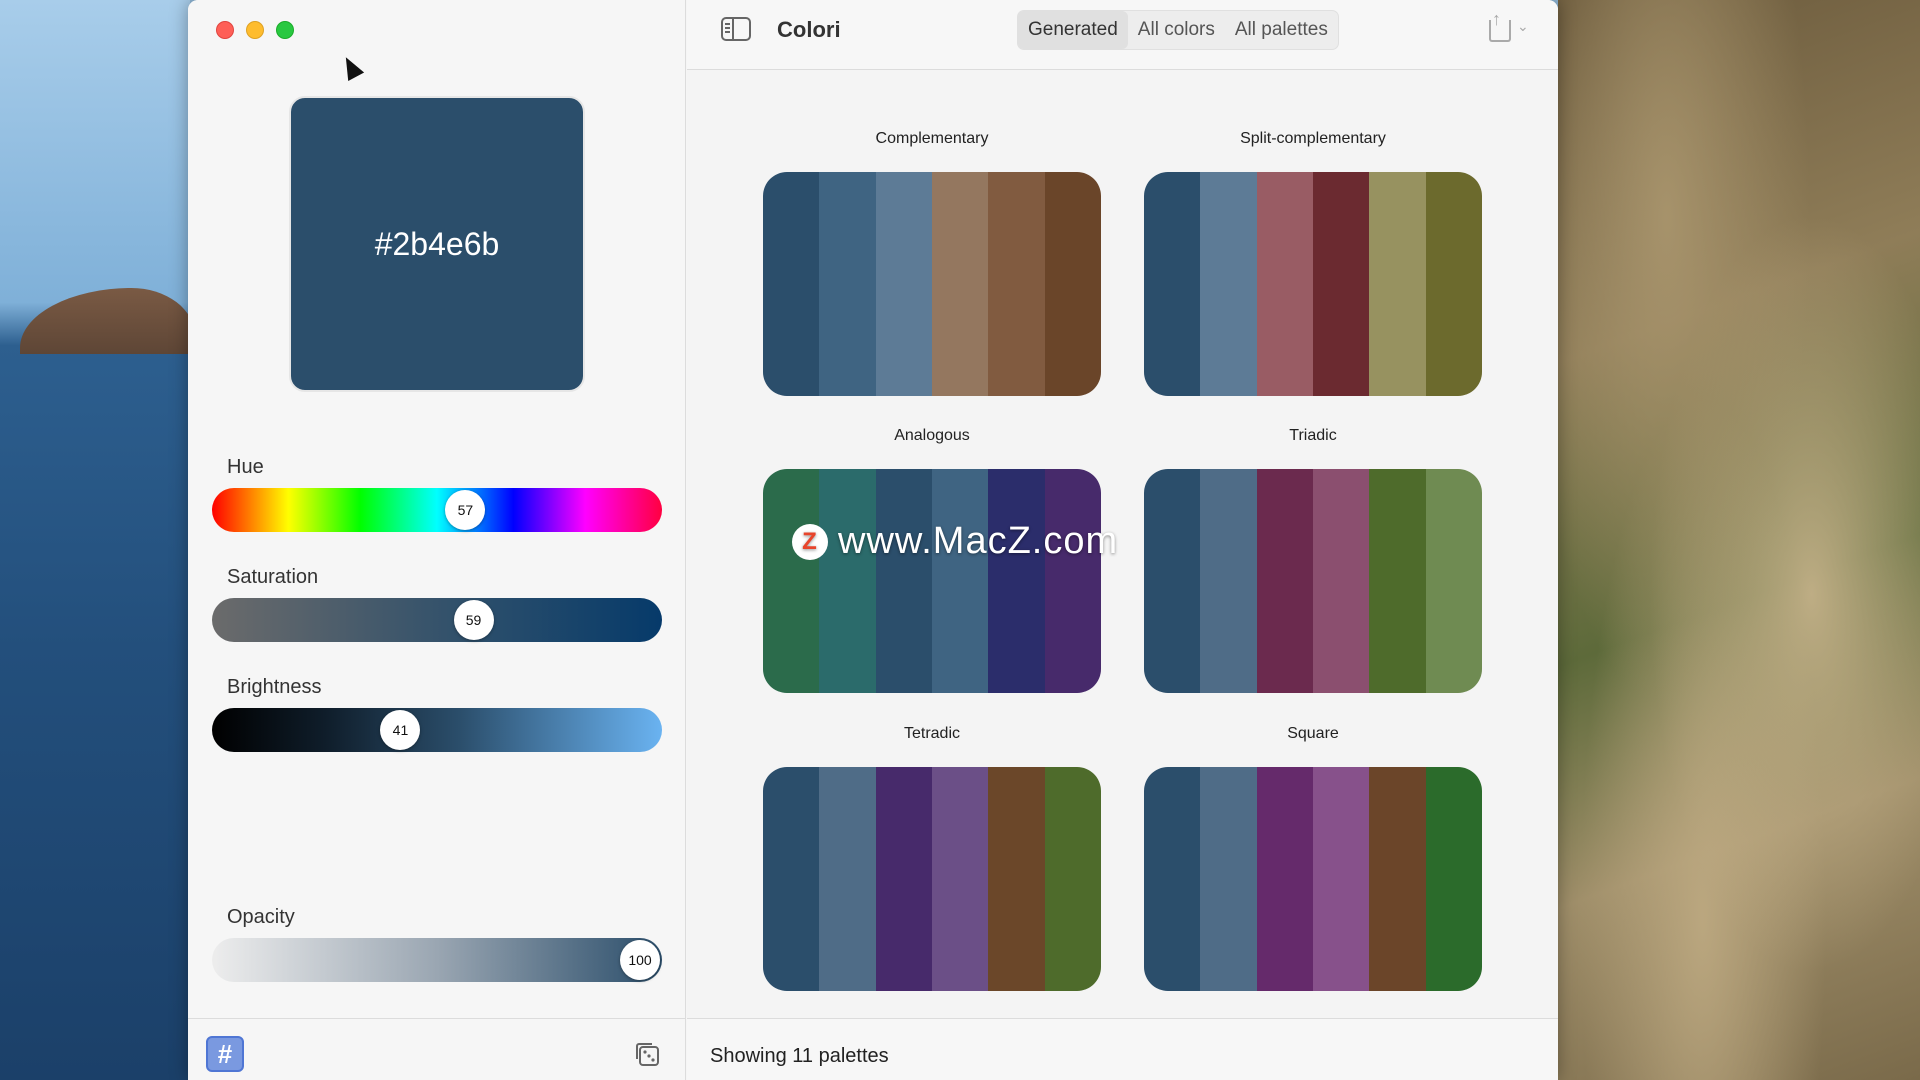 The height and width of the screenshot is (1080, 1920). What do you see at coordinates (473, 620) in the screenshot?
I see `saturation-knob: 59` at bounding box center [473, 620].